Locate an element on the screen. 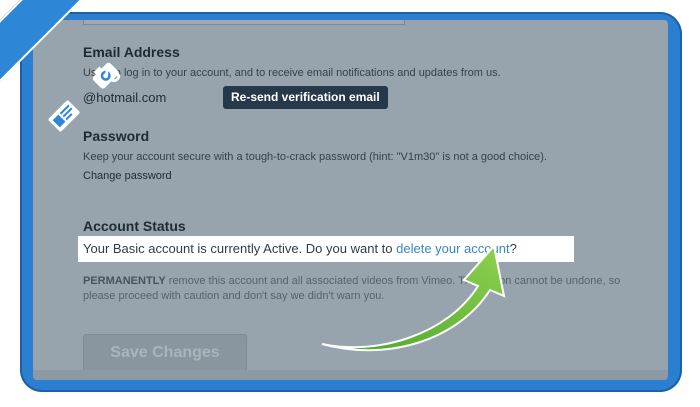 The height and width of the screenshot is (407, 700). resend-verification-button: Re-send verification email is located at coordinates (305, 97).